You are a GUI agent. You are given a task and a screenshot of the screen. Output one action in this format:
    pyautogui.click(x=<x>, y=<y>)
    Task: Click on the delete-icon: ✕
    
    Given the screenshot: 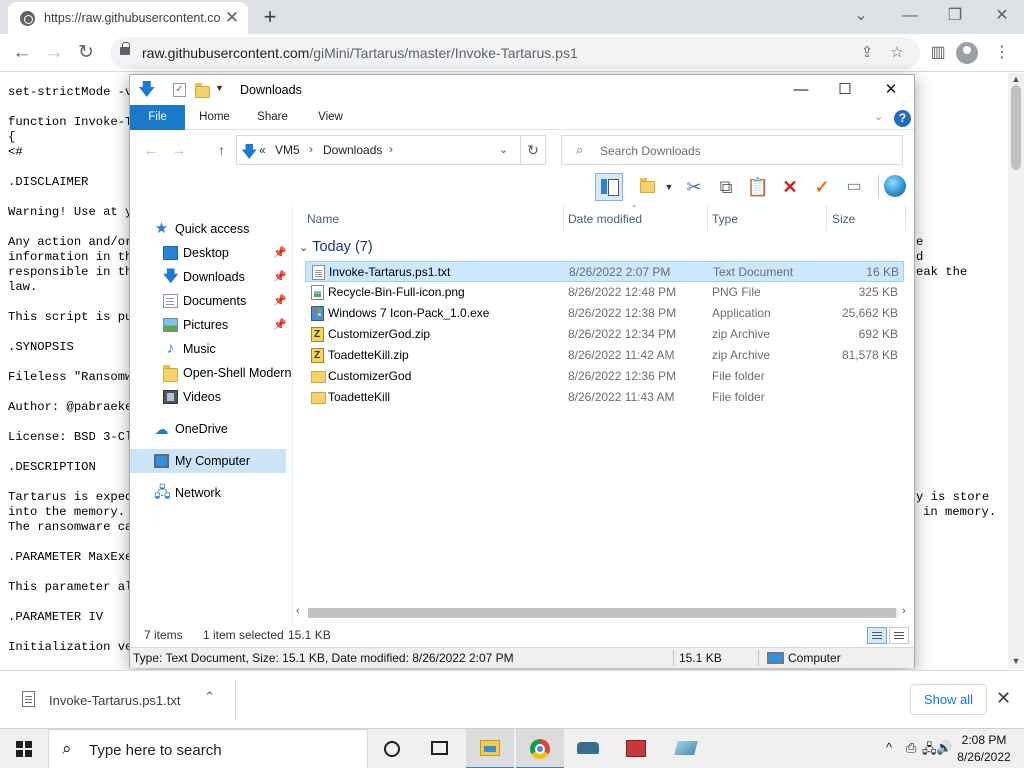 What is the action you would take?
    pyautogui.click(x=790, y=187)
    